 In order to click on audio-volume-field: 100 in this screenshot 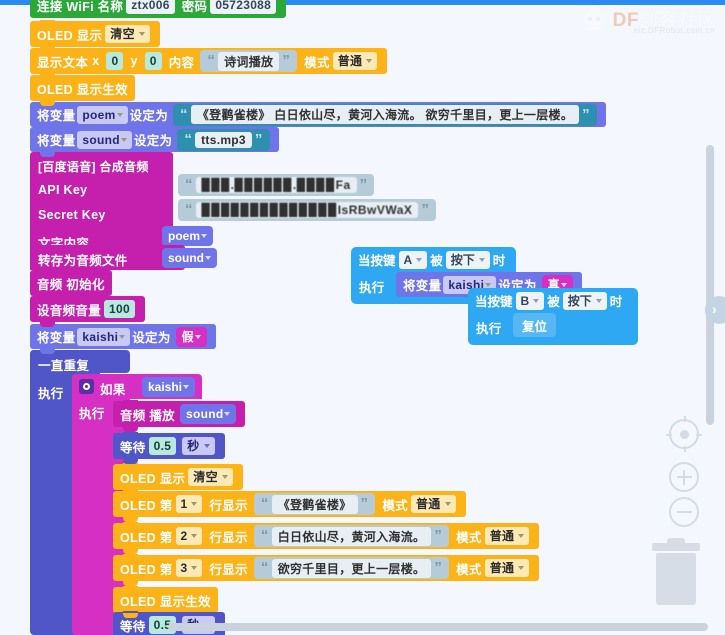, I will do `click(119, 309)`.